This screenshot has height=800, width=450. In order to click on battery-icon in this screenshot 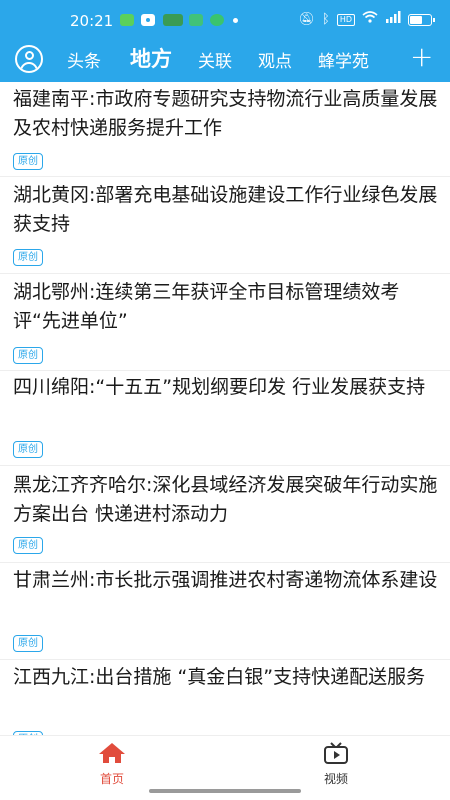, I will do `click(421, 19)`.